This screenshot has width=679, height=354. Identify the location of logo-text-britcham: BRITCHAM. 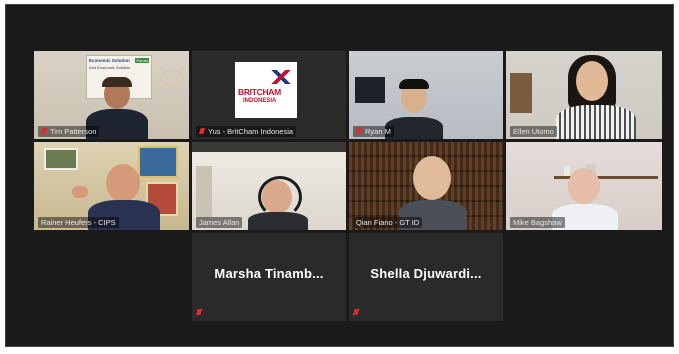
(259, 92).